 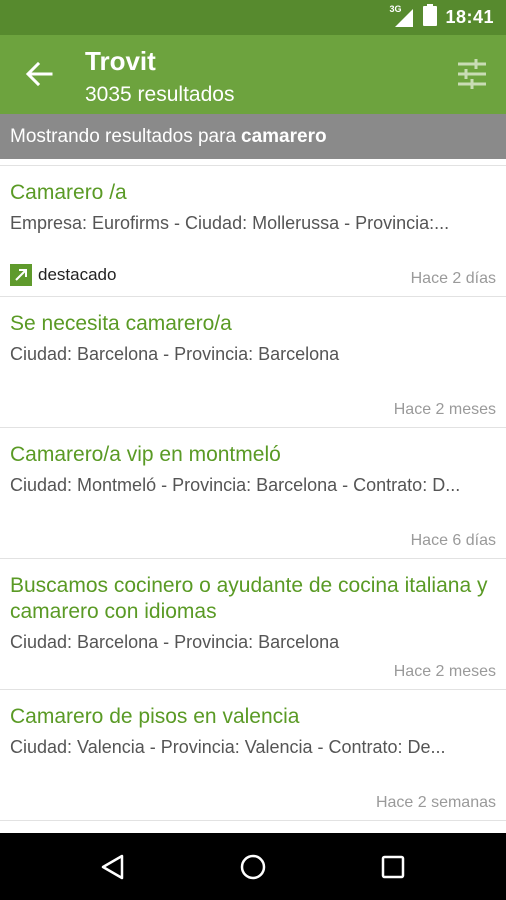 I want to click on featured-badge: destacado, so click(x=63, y=275).